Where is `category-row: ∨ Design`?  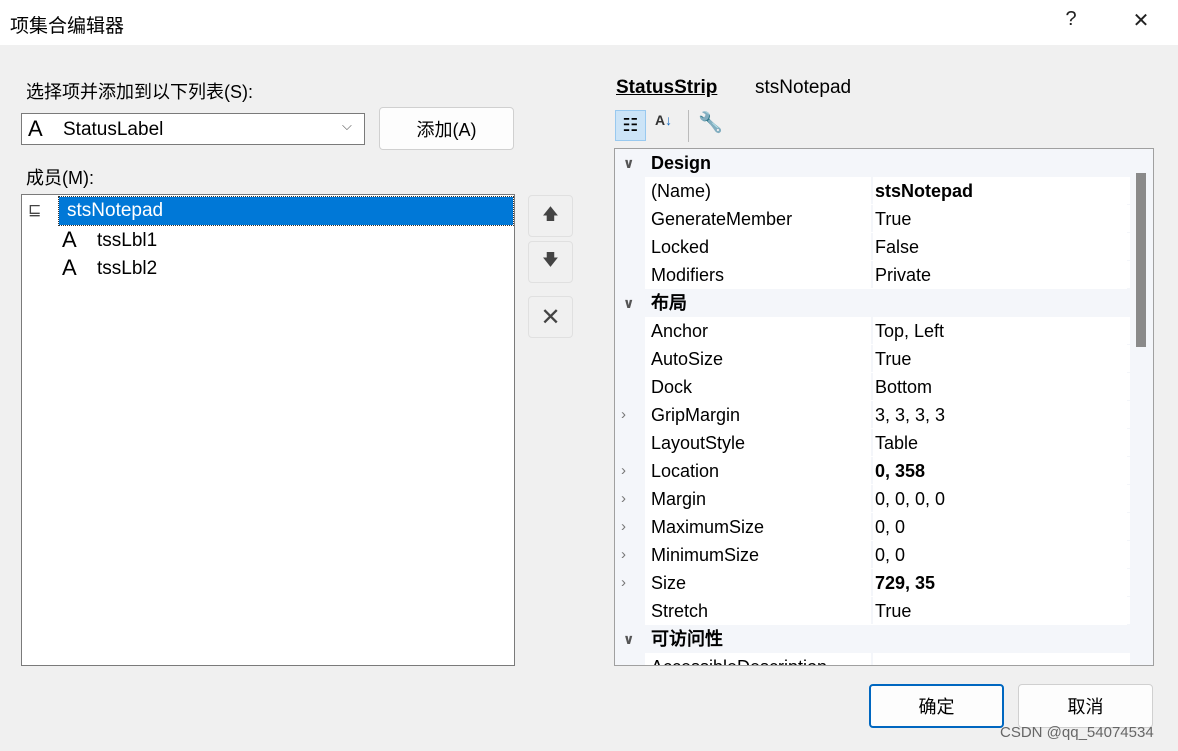 category-row: ∨ Design is located at coordinates (871, 163).